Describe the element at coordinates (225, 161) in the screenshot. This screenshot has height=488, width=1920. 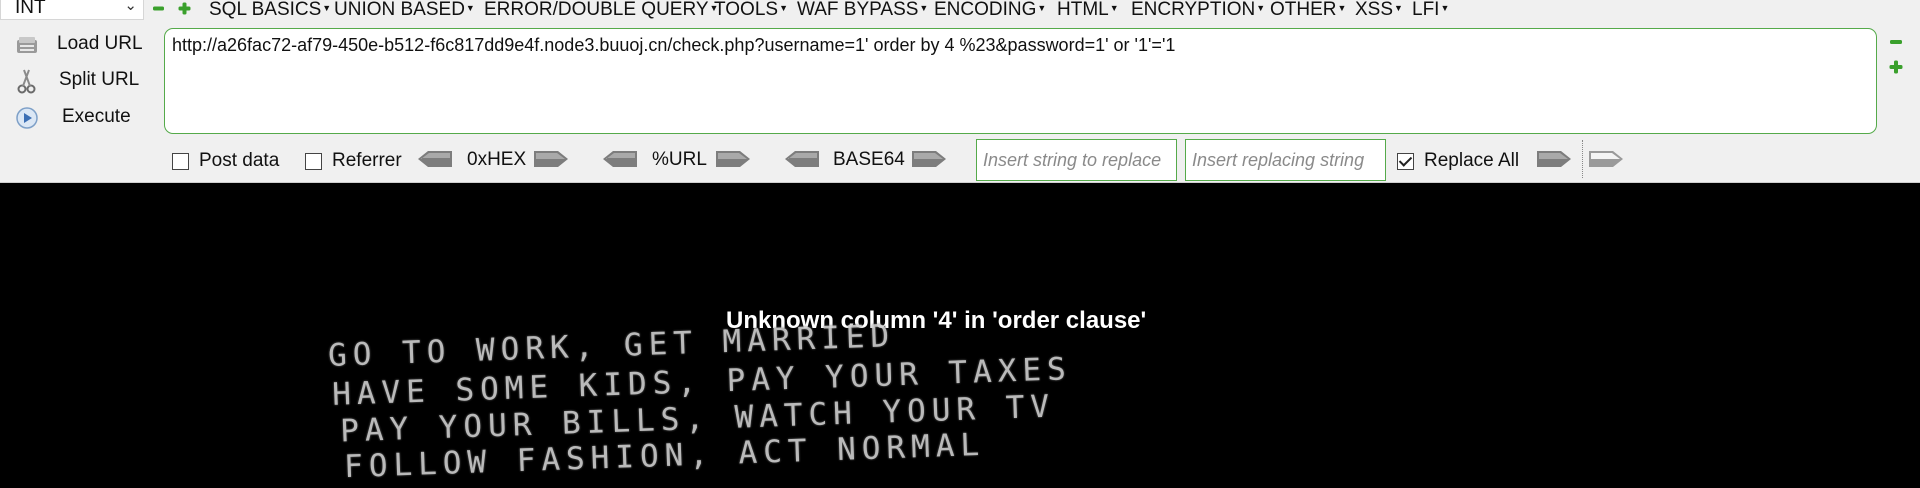
I see `post-data-checkbox: Post data` at that location.